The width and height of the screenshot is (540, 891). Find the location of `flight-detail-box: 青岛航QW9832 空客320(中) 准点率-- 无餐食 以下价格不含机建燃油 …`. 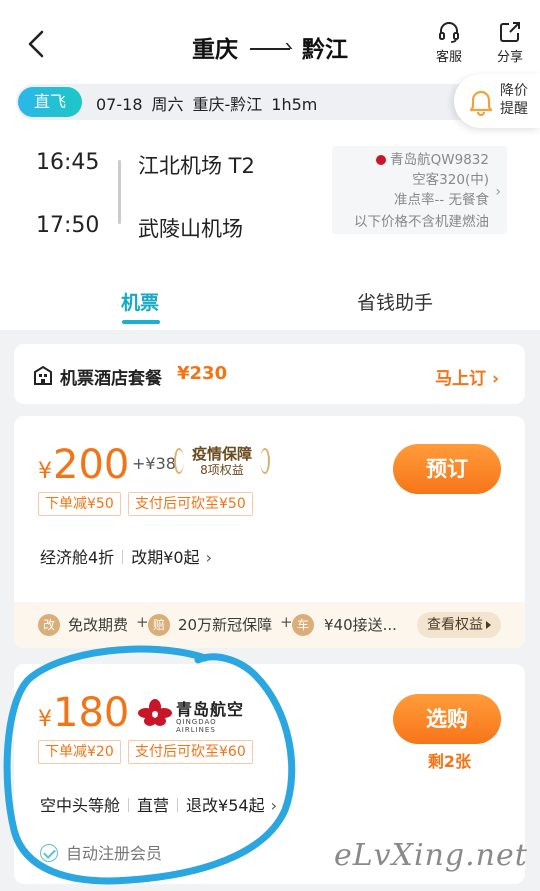

flight-detail-box: 青岛航QW9832 空客320(中) 准点率-- 无餐食 以下价格不含机建燃油 … is located at coordinates (419, 190).